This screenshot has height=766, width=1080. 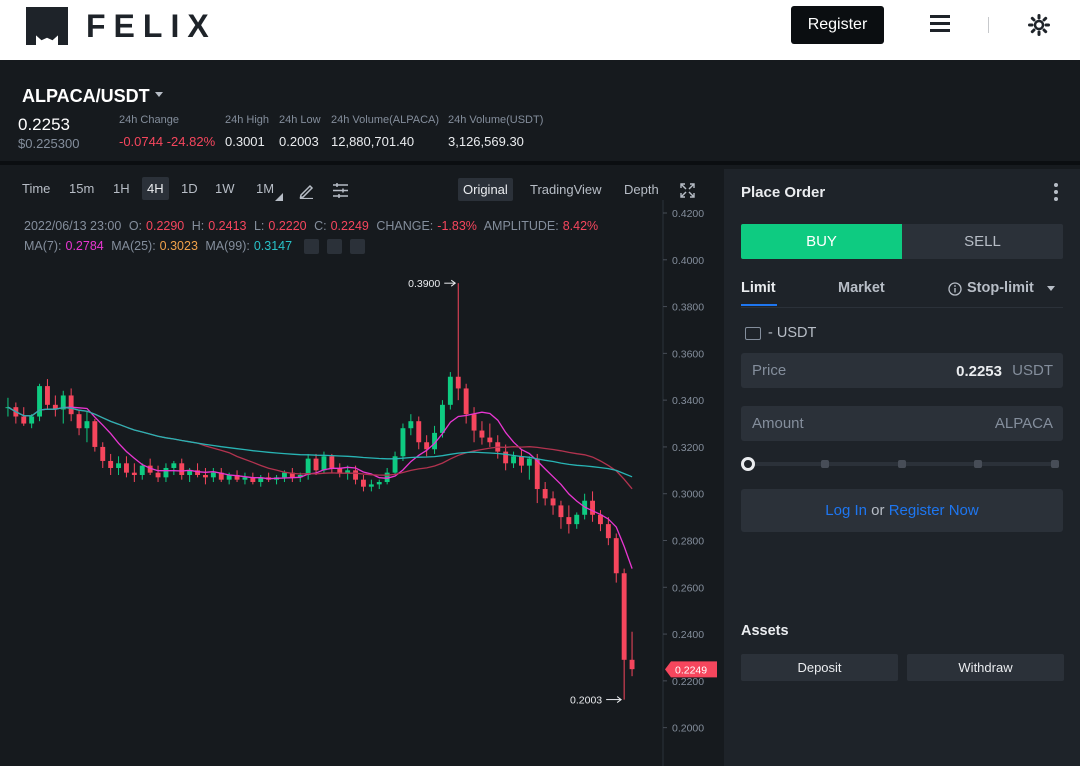 What do you see at coordinates (955, 289) in the screenshot?
I see `info-icon` at bounding box center [955, 289].